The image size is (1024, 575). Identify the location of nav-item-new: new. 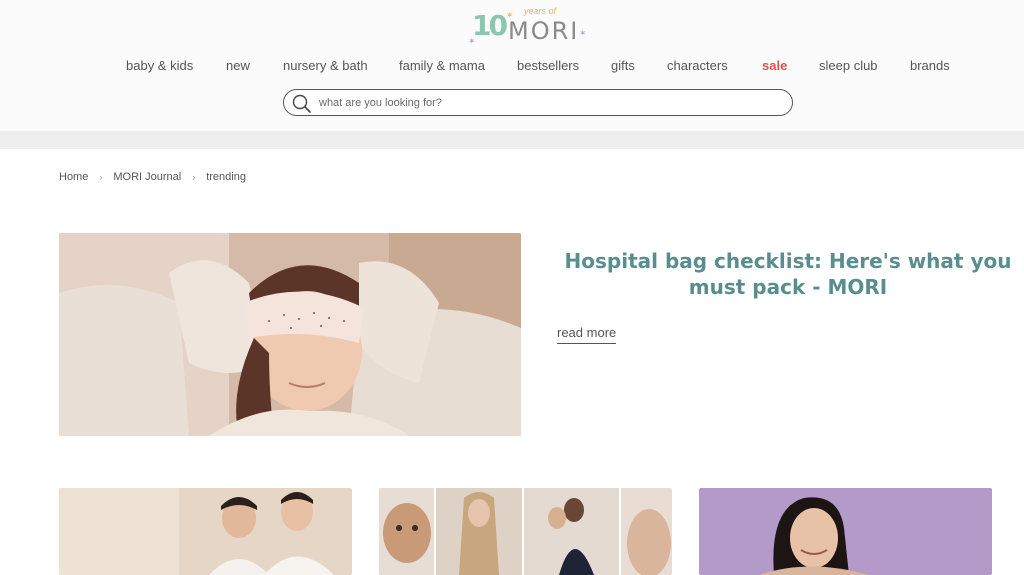
(238, 66).